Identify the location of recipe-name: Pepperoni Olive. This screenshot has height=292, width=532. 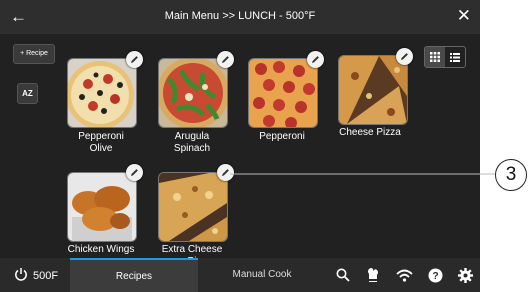
(101, 142).